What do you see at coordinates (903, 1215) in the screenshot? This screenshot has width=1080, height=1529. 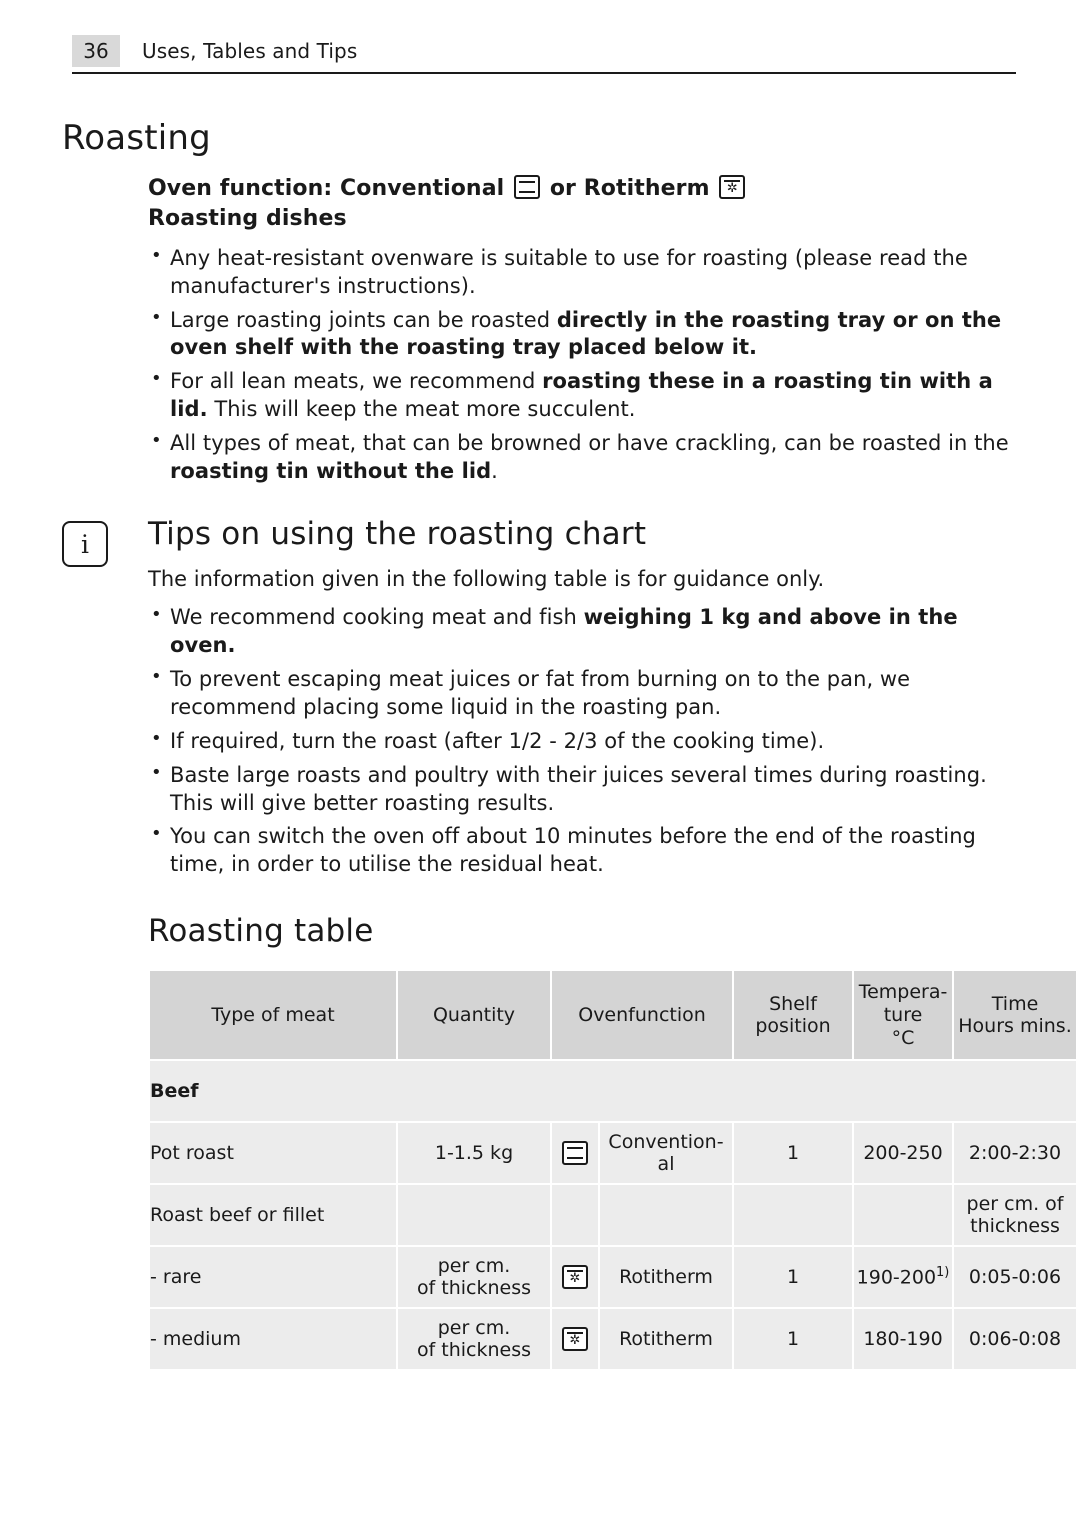 I see `cell-temperature` at bounding box center [903, 1215].